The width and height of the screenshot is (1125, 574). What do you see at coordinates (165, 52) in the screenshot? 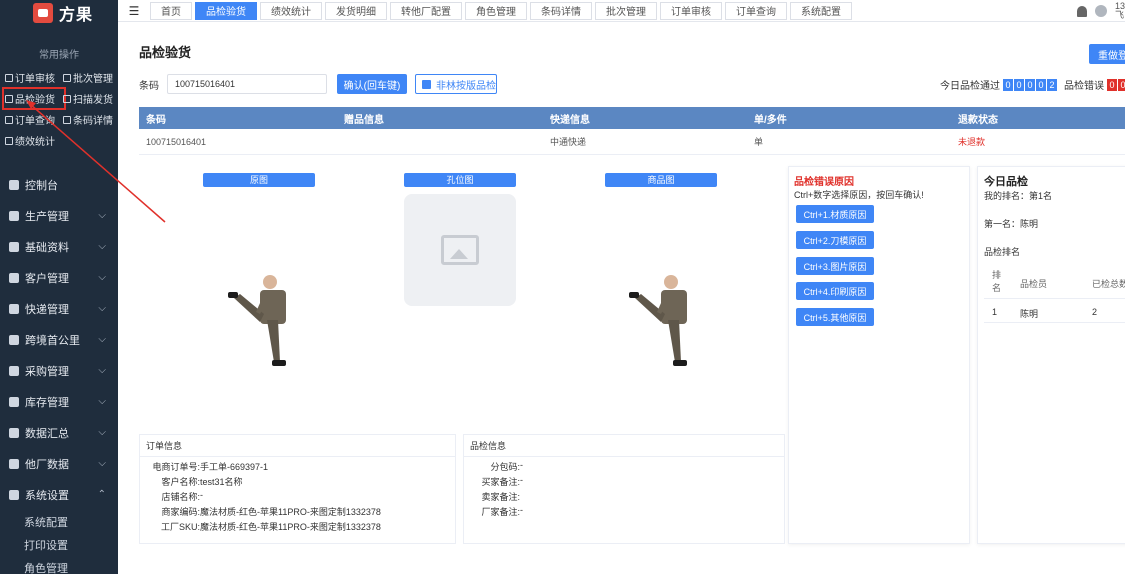
I see `page-title: 品检验货` at bounding box center [165, 52].